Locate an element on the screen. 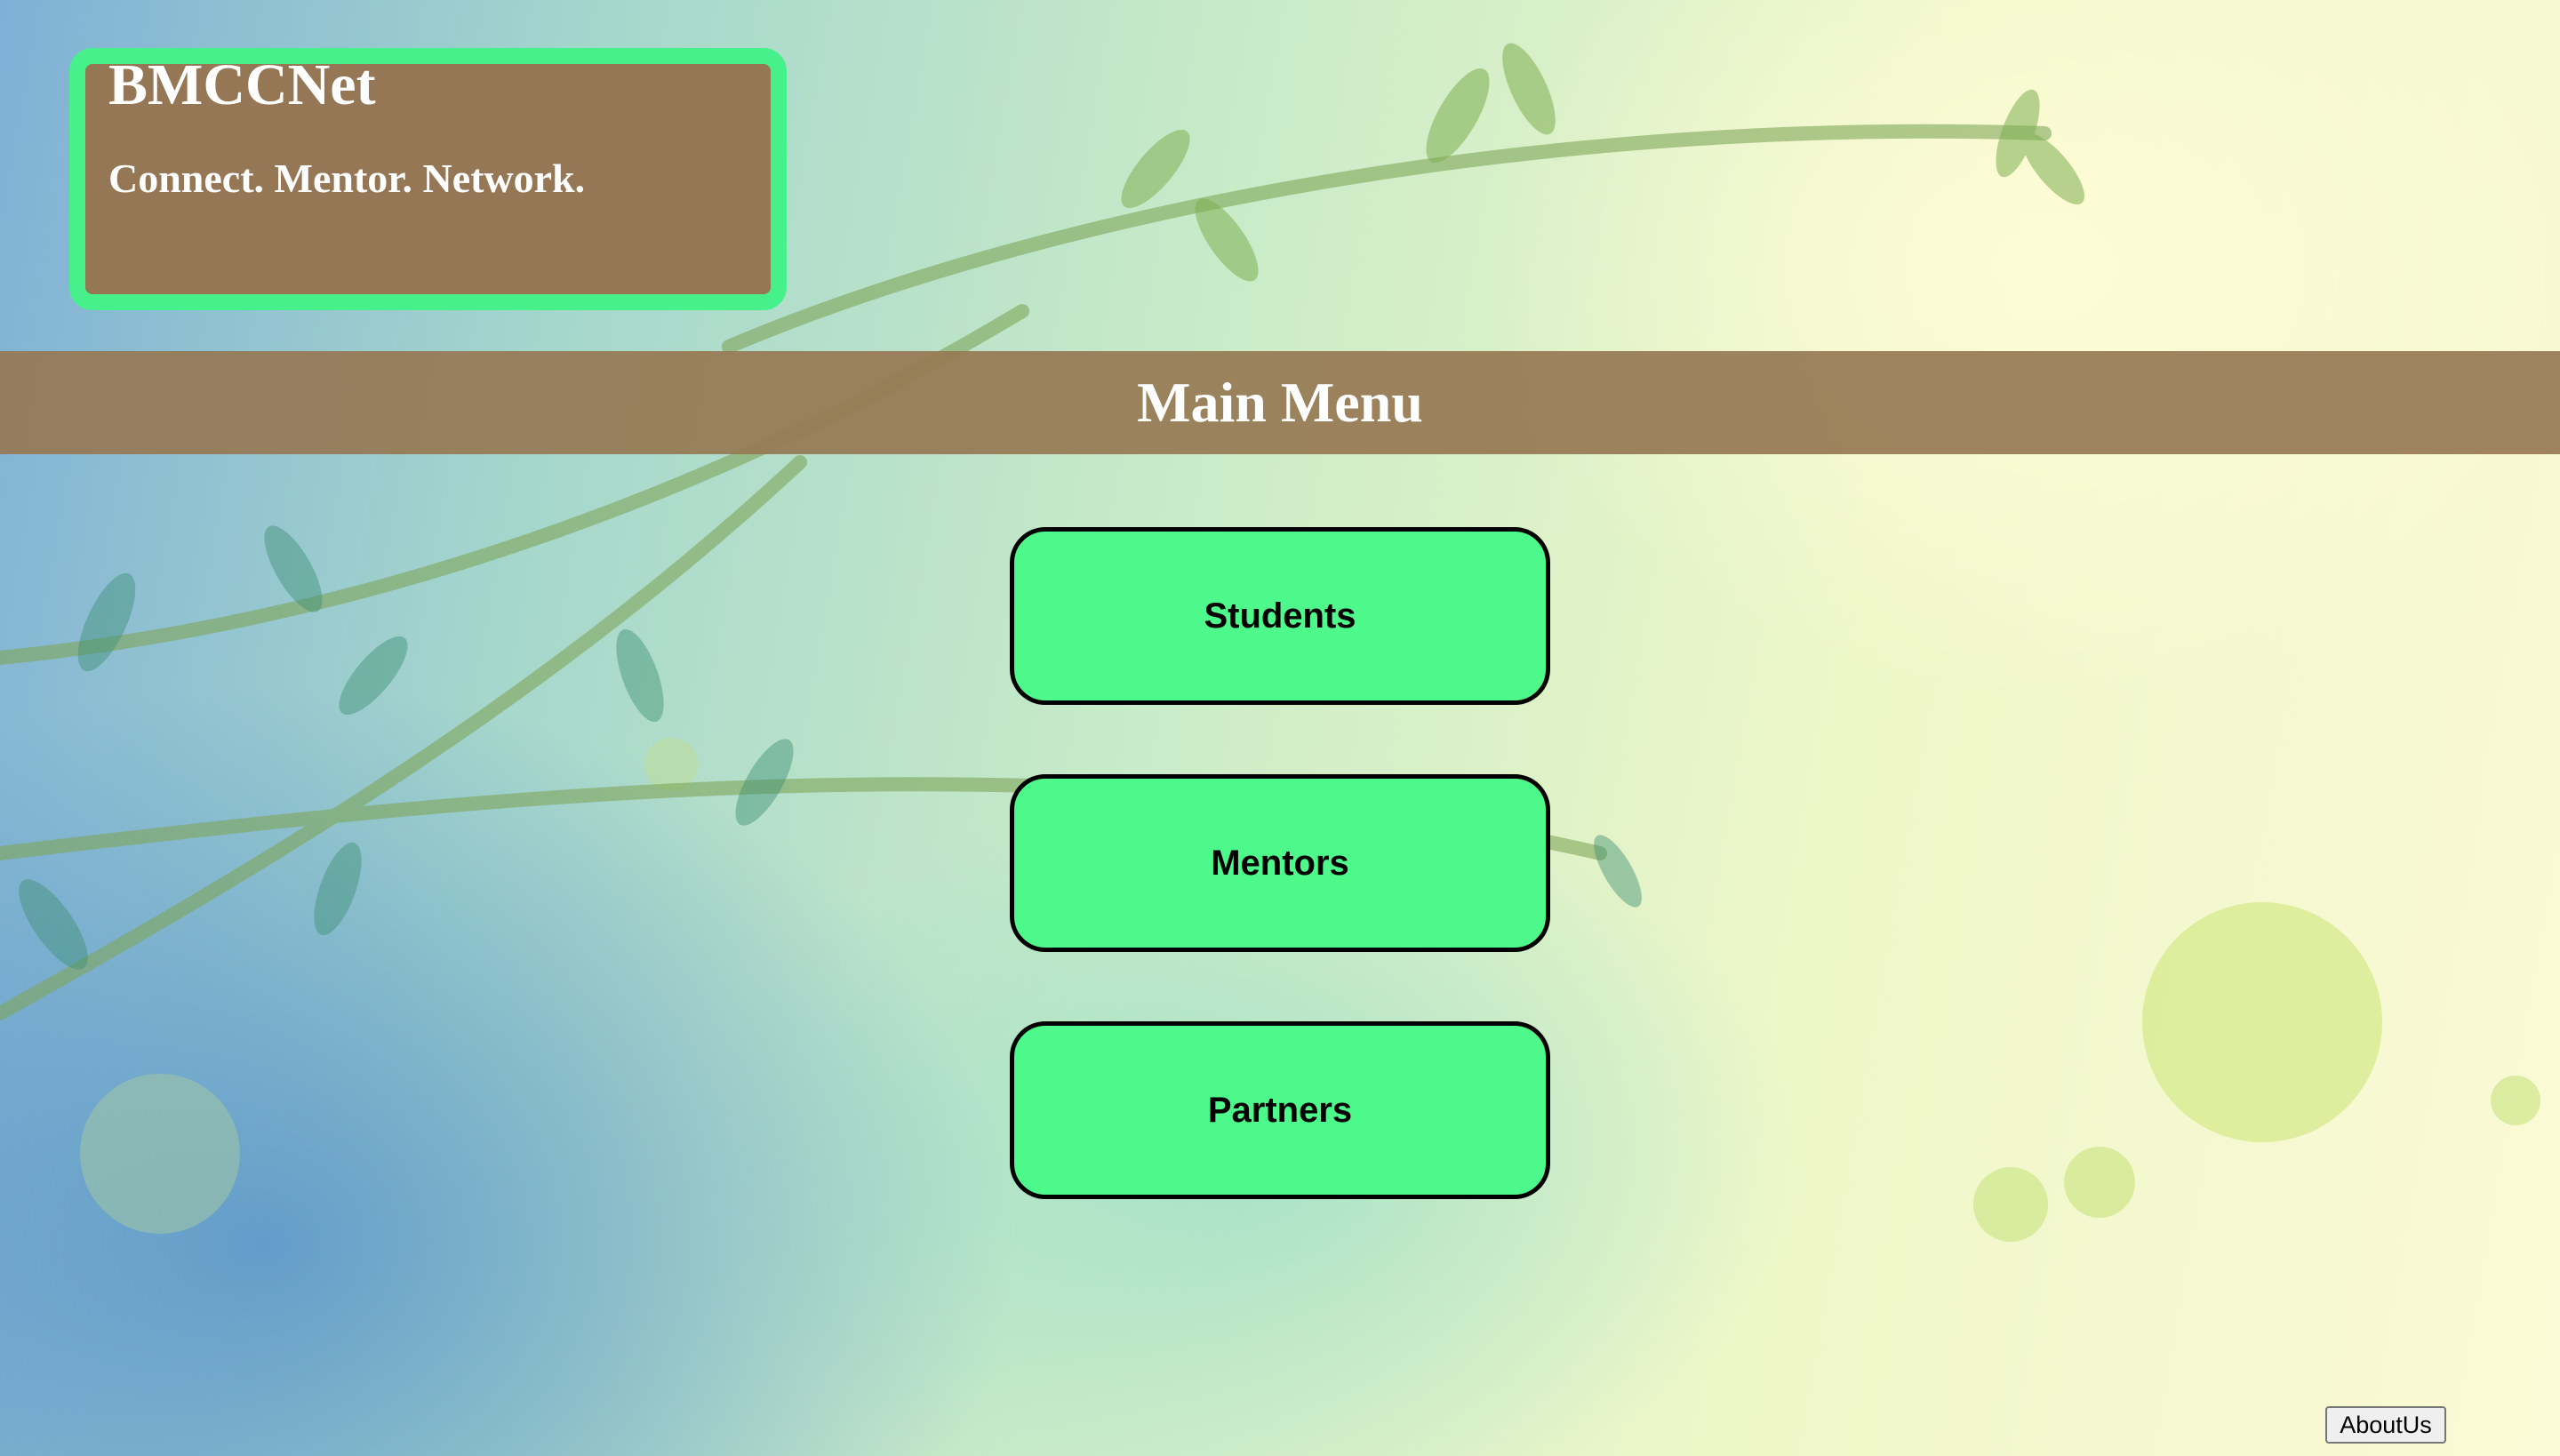 Image resolution: width=2560 pixels, height=1456 pixels. about-us-button: AboutUs is located at coordinates (2385, 1425).